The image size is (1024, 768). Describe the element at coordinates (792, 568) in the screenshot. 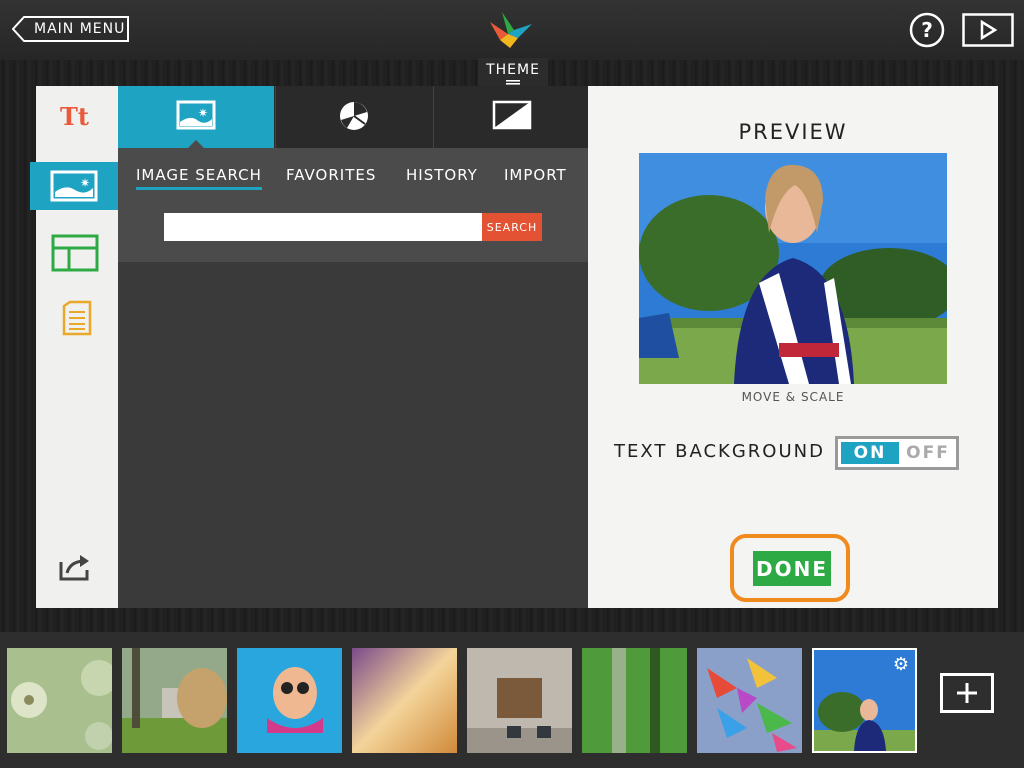

I see `done-button: DONE` at that location.